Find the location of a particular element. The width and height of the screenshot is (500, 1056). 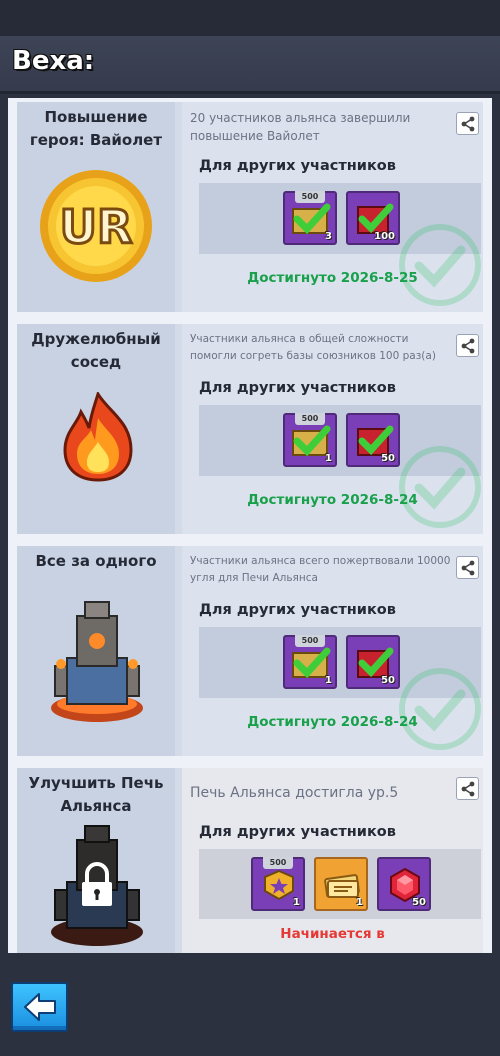

locked-furnace-icon is located at coordinates (97, 885).